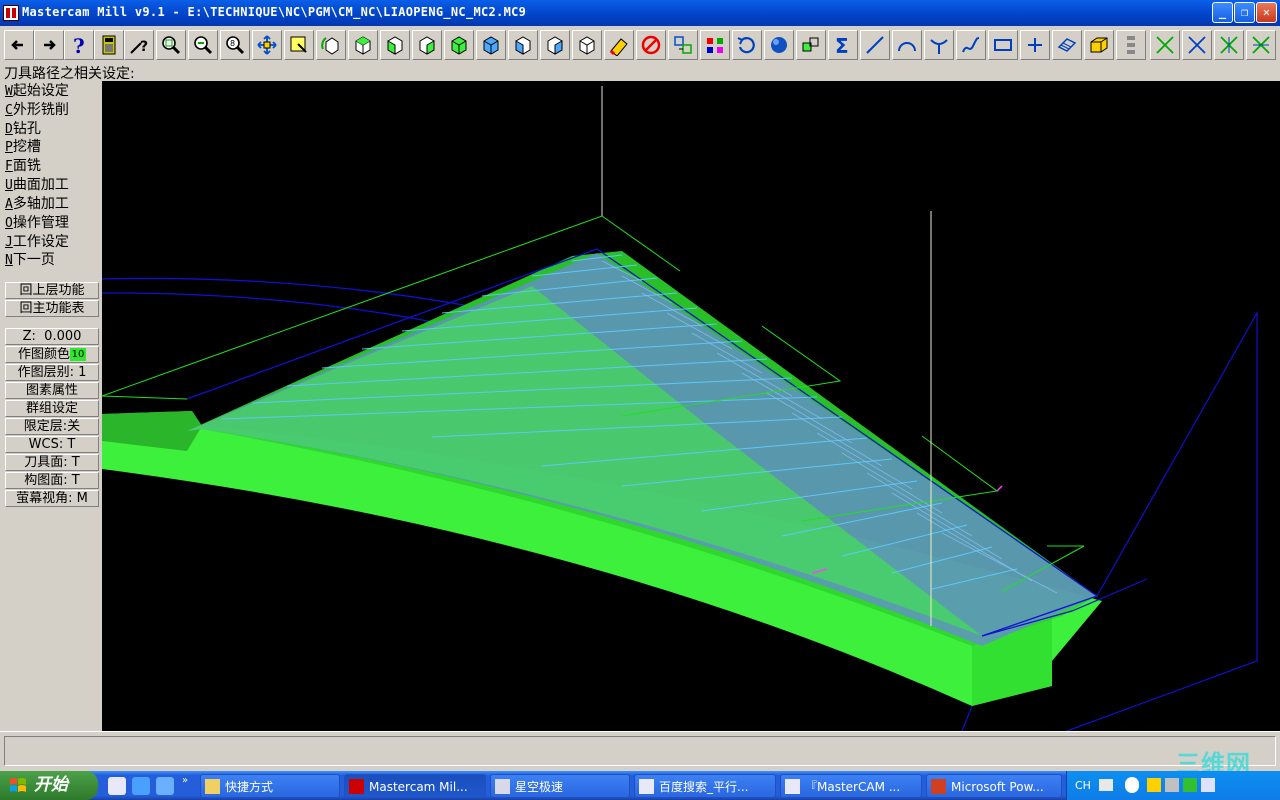  What do you see at coordinates (427, 45) in the screenshot?
I see `side-view-icon` at bounding box center [427, 45].